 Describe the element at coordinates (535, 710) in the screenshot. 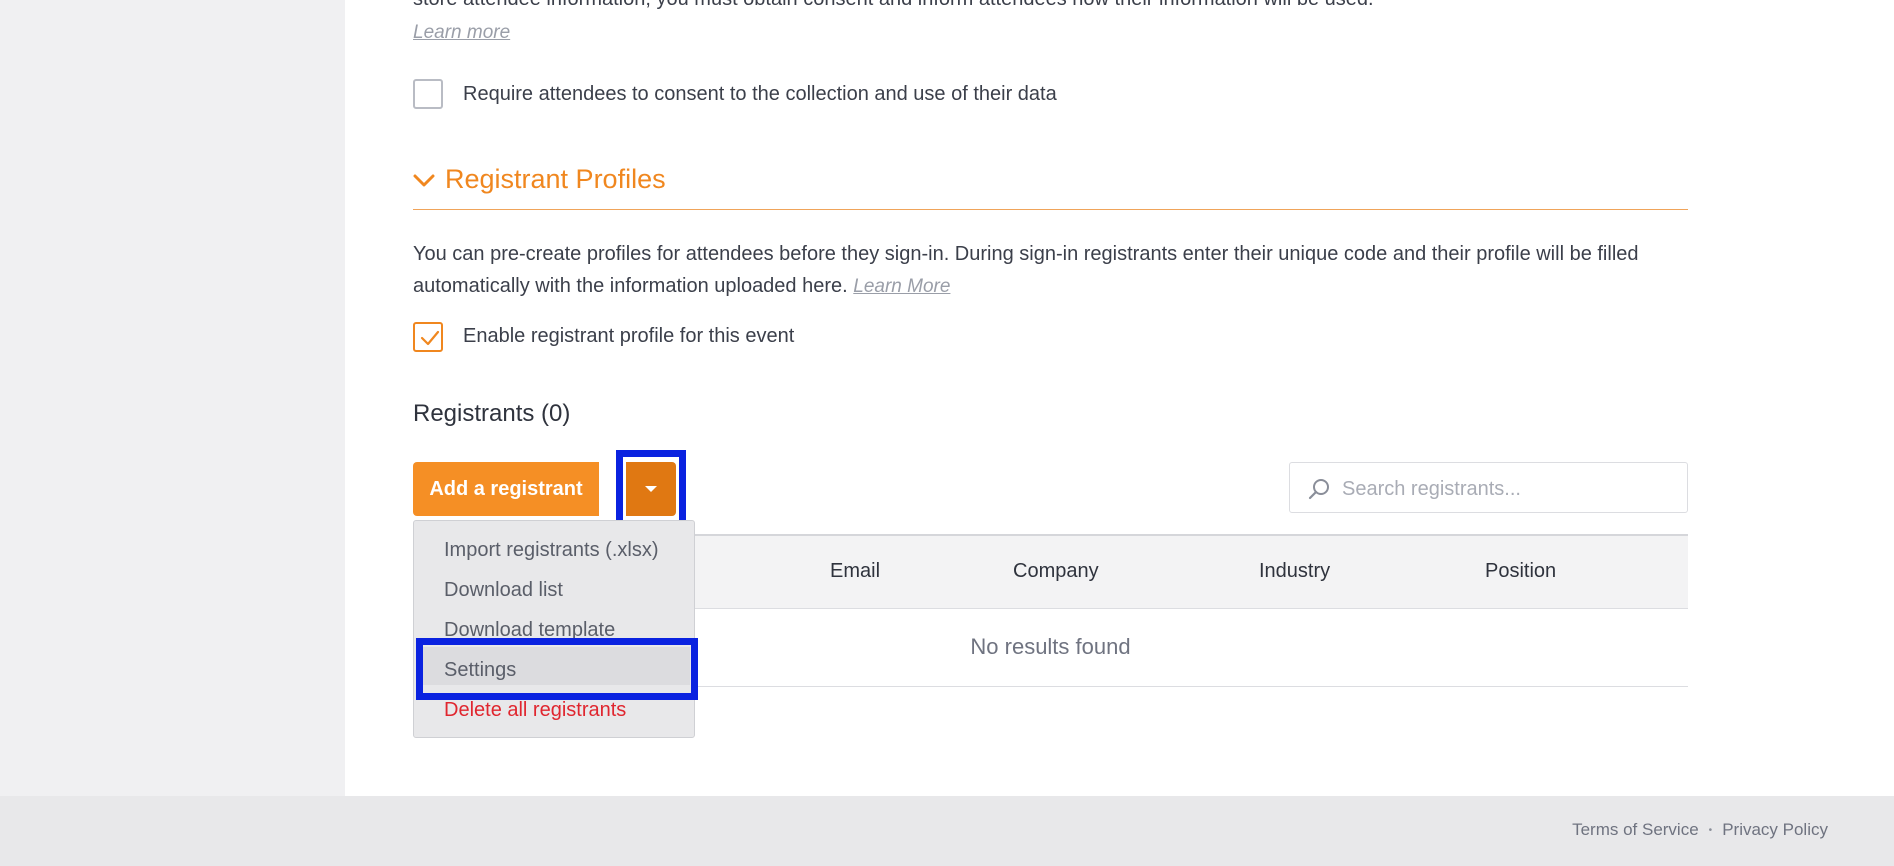

I see `menu-item-delete-all-registrants: Delete all registrants` at that location.